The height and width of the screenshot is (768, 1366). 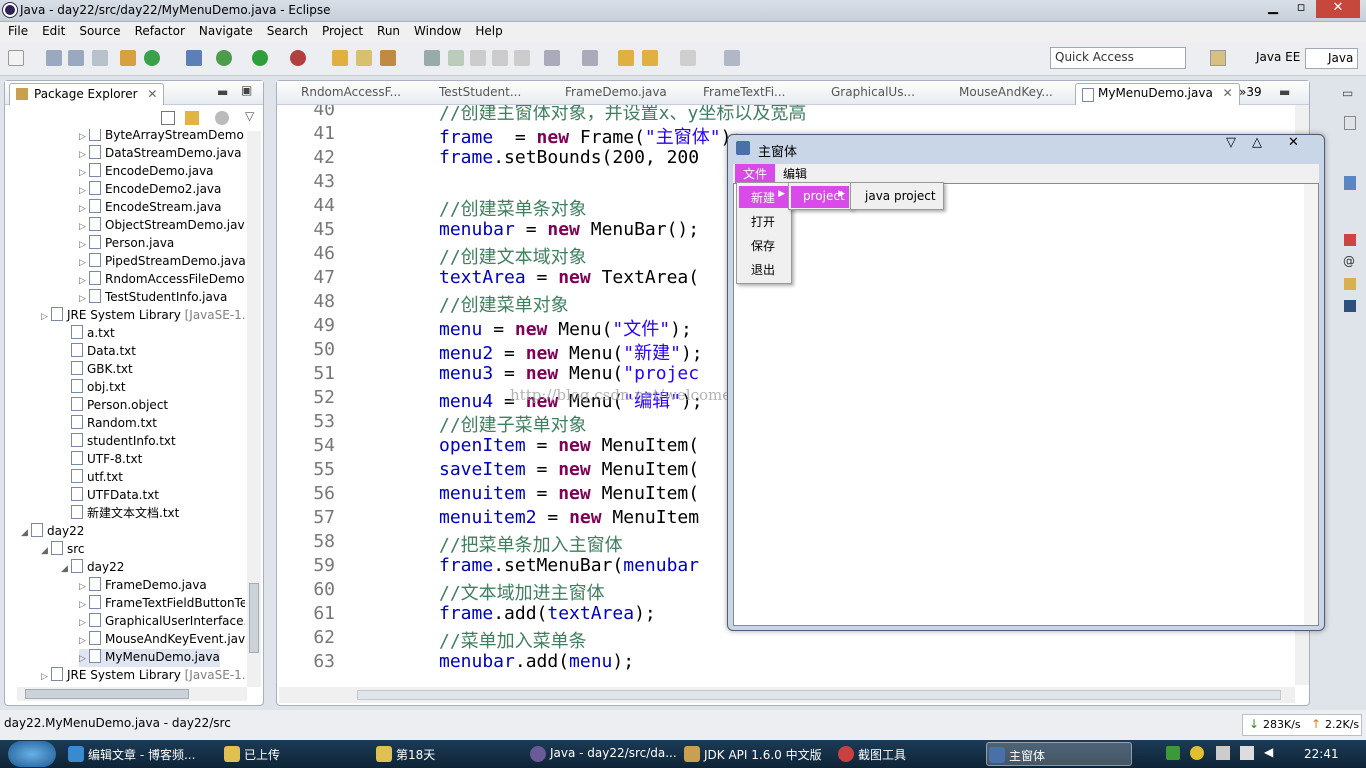 I want to click on tree-item: ◢ src, so click(x=63, y=550).